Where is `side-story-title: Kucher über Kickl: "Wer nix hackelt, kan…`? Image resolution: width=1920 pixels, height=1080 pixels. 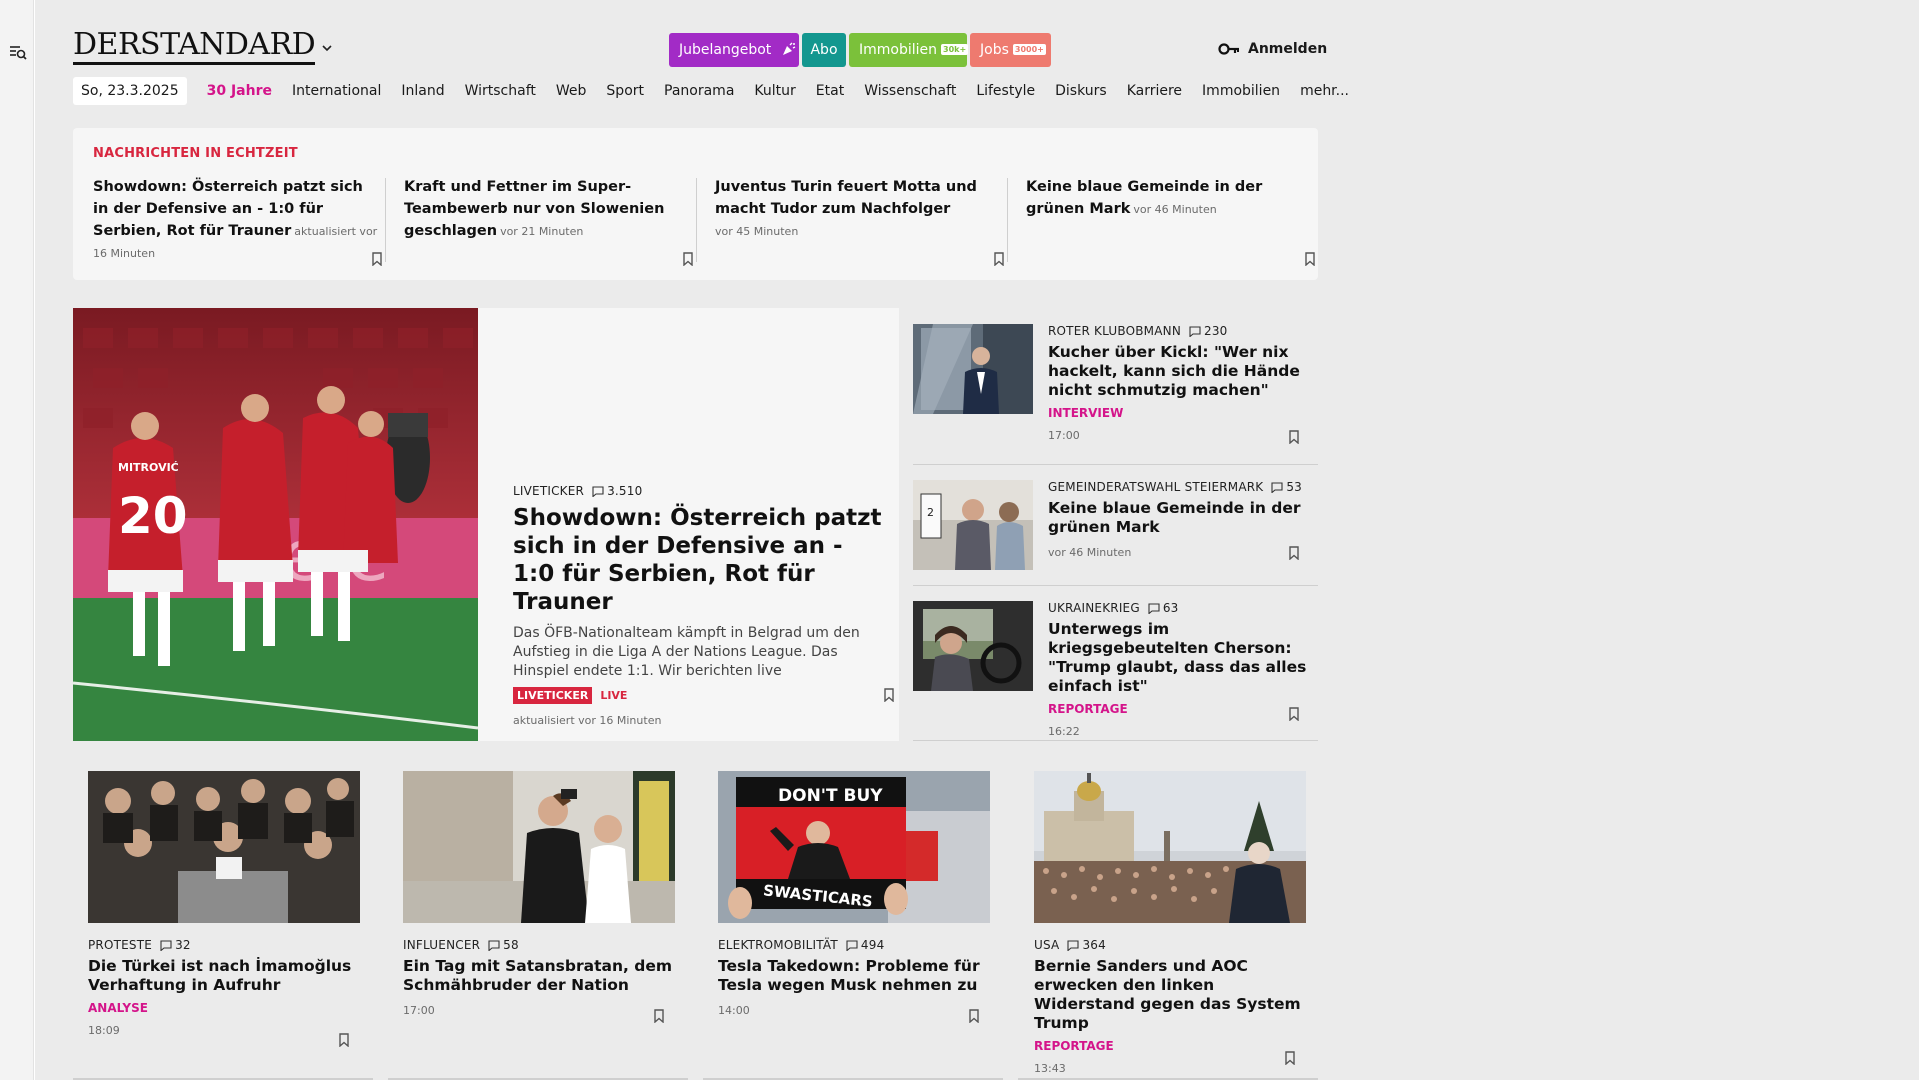 side-story-title: Kucher über Kickl: "Wer nix hackelt, kan… is located at coordinates (1180, 371).